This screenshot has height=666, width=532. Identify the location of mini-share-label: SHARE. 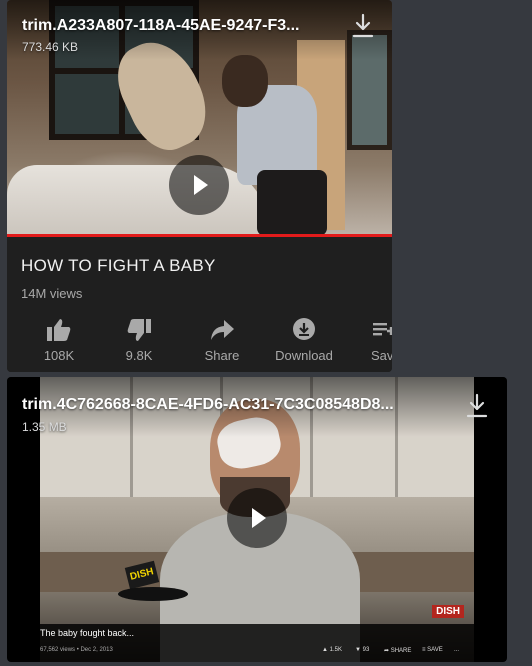
(401, 651).